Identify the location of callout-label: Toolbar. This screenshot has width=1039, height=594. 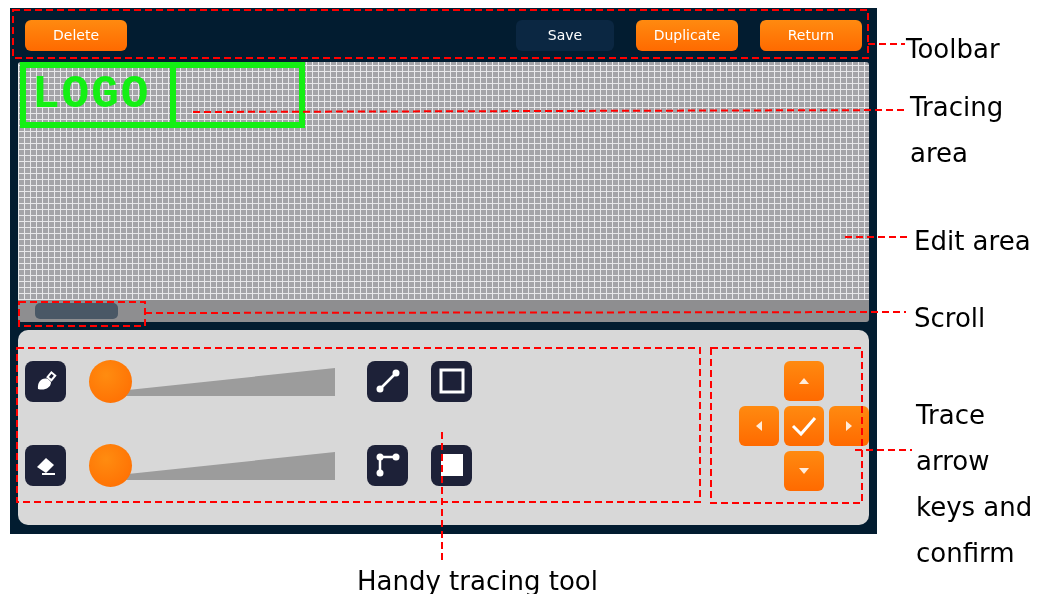
(953, 49).